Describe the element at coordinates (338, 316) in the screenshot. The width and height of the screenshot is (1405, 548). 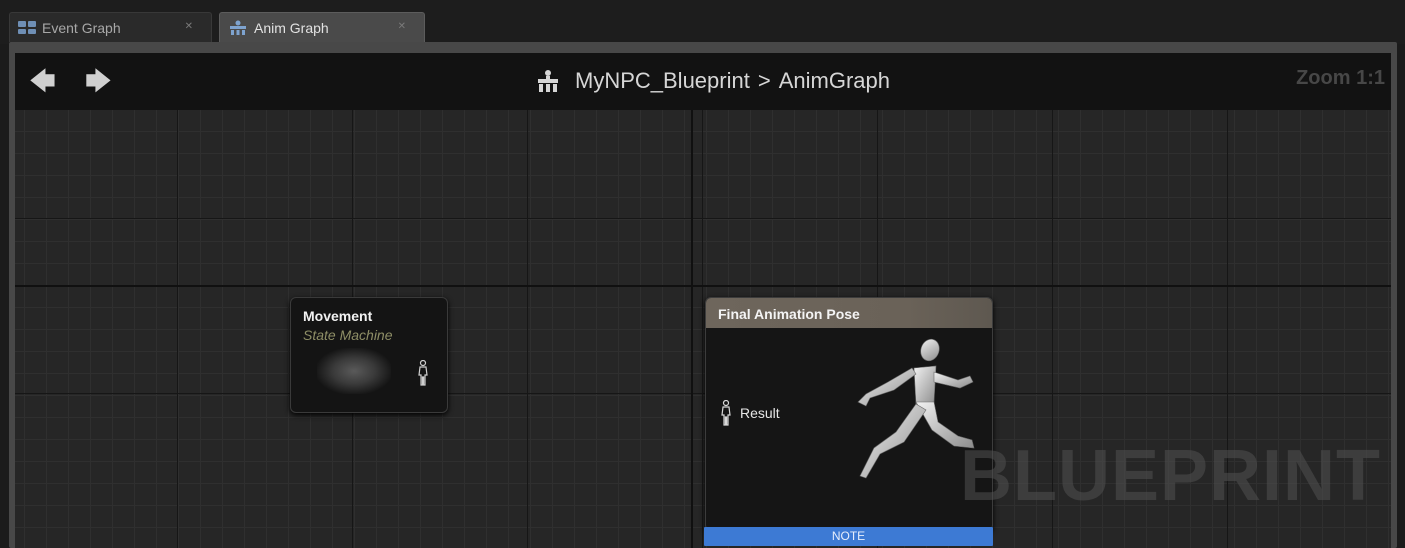
I see `node-title: Movement` at that location.